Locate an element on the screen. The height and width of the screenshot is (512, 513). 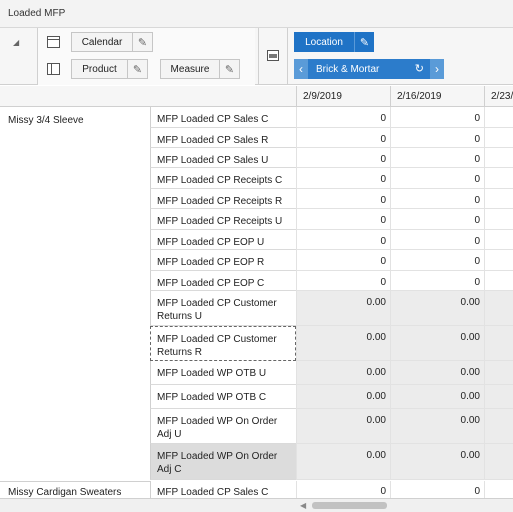
collapse-triangle-icon: ◢ is located at coordinates (16, 42).